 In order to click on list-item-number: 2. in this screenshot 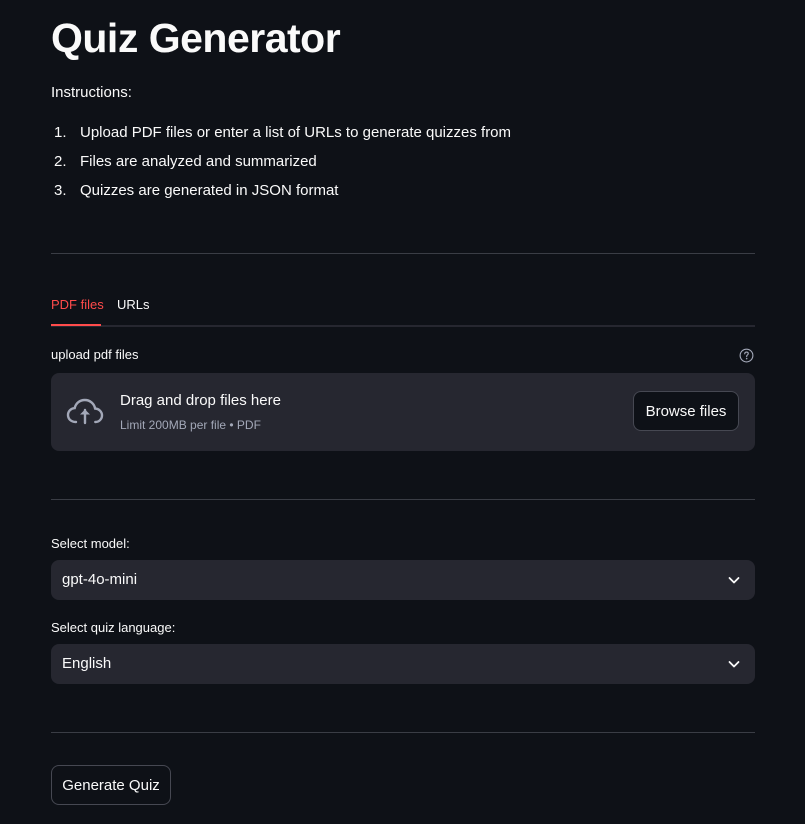, I will do `click(60, 161)`.